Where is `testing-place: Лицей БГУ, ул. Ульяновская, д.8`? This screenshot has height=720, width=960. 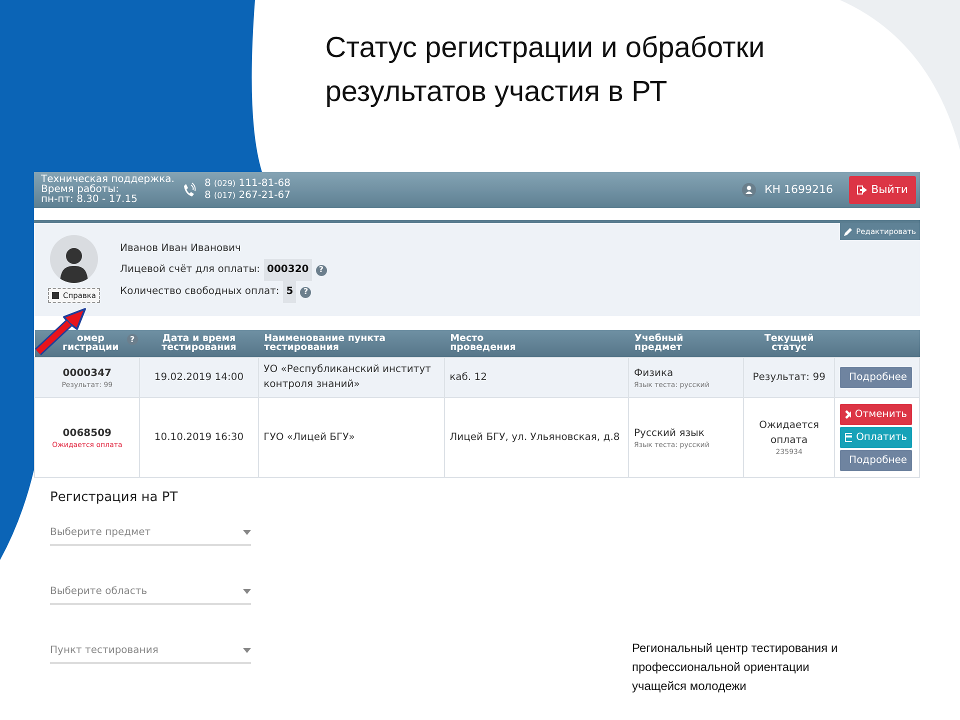 testing-place: Лицей БГУ, ул. Ульяновская, д.8 is located at coordinates (535, 437).